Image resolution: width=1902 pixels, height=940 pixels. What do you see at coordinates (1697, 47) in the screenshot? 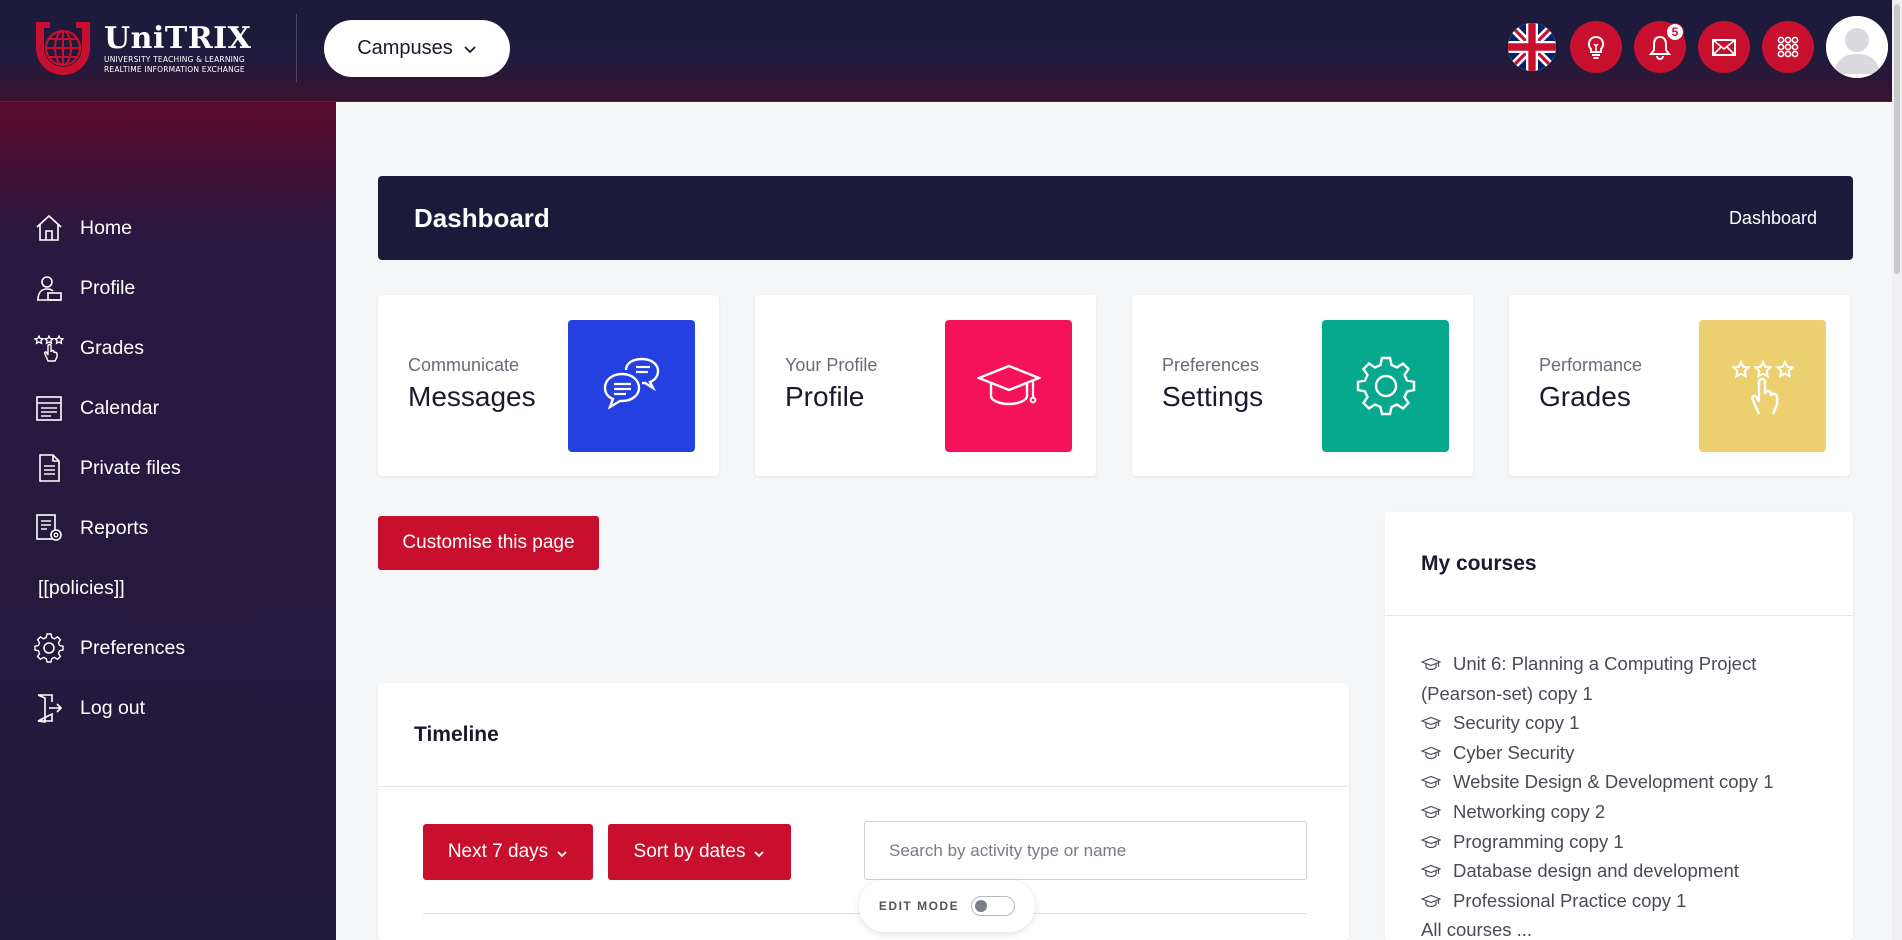
I see `header-actions: 5` at bounding box center [1697, 47].